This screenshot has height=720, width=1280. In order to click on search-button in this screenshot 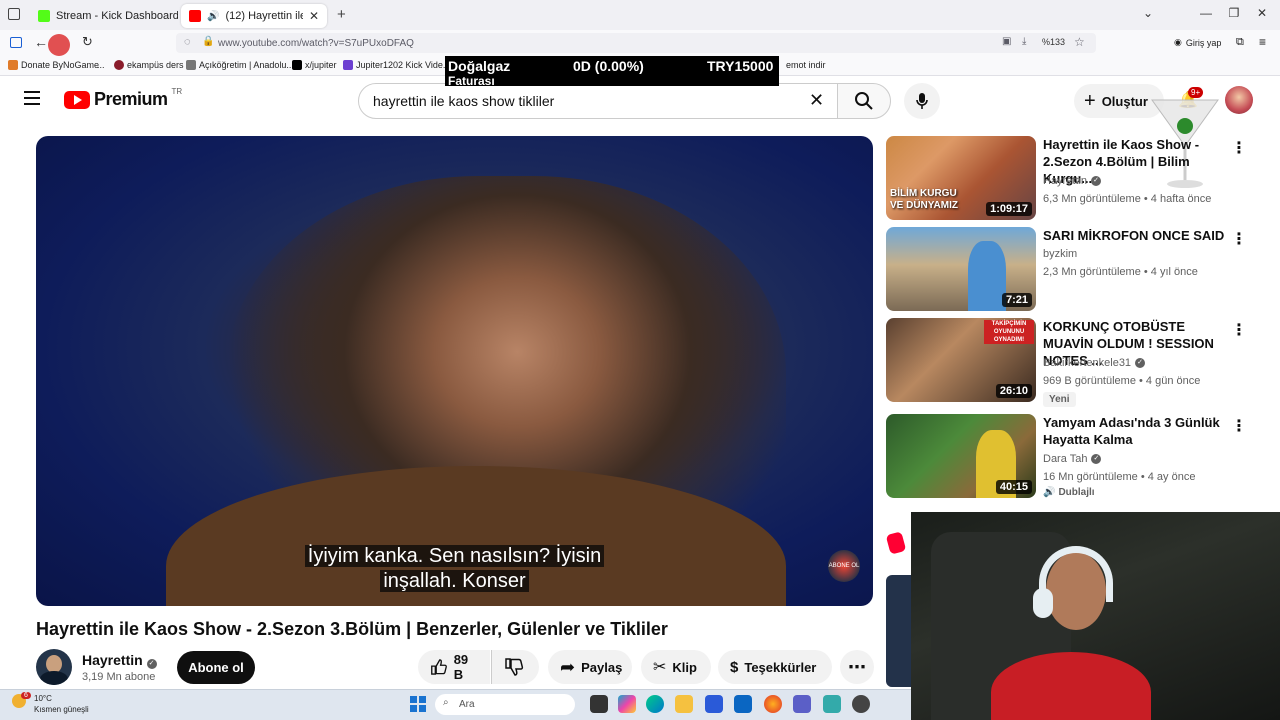, I will do `click(864, 101)`.